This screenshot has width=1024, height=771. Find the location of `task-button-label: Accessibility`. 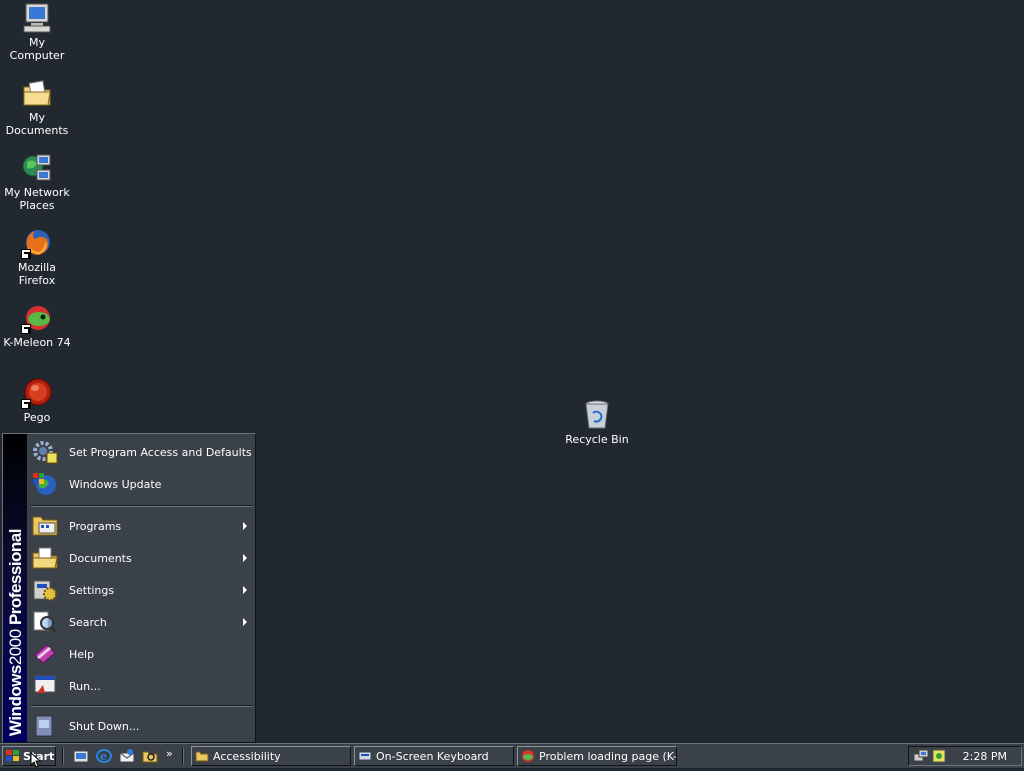

task-button-label: Accessibility is located at coordinates (247, 756).